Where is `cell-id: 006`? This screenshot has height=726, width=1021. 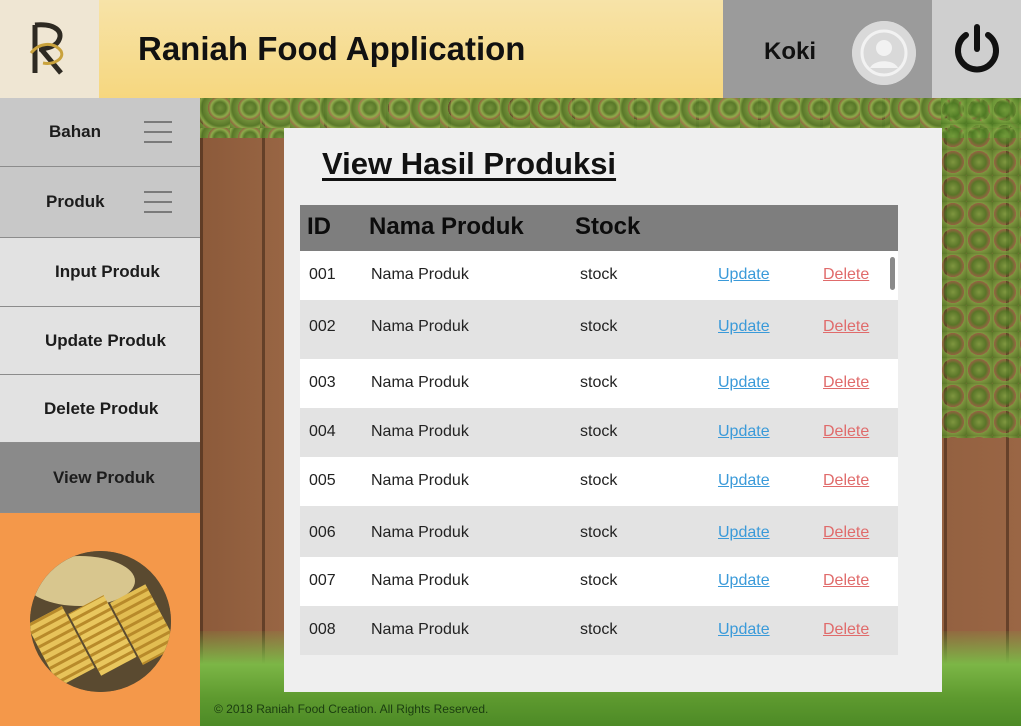
cell-id: 006 is located at coordinates (322, 532).